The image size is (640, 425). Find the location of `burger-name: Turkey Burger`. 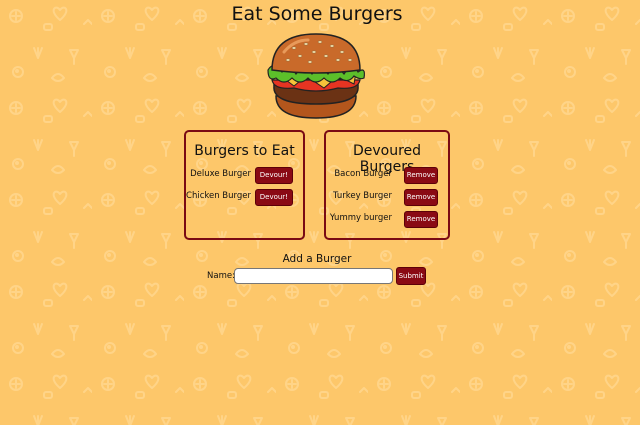

burger-name: Turkey Burger is located at coordinates (362, 196).